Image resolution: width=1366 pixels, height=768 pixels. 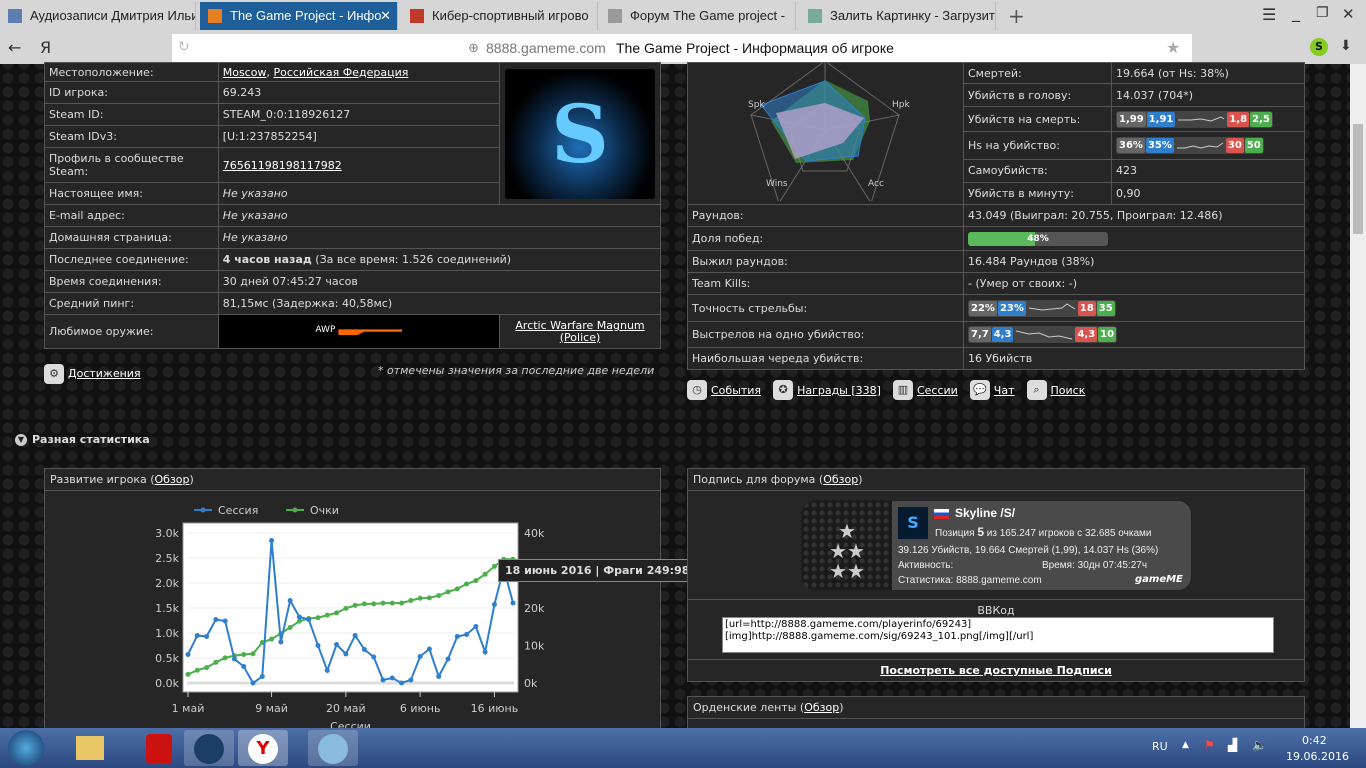 What do you see at coordinates (1105, 308) in the screenshot?
I see `pill-max: 35` at bounding box center [1105, 308].